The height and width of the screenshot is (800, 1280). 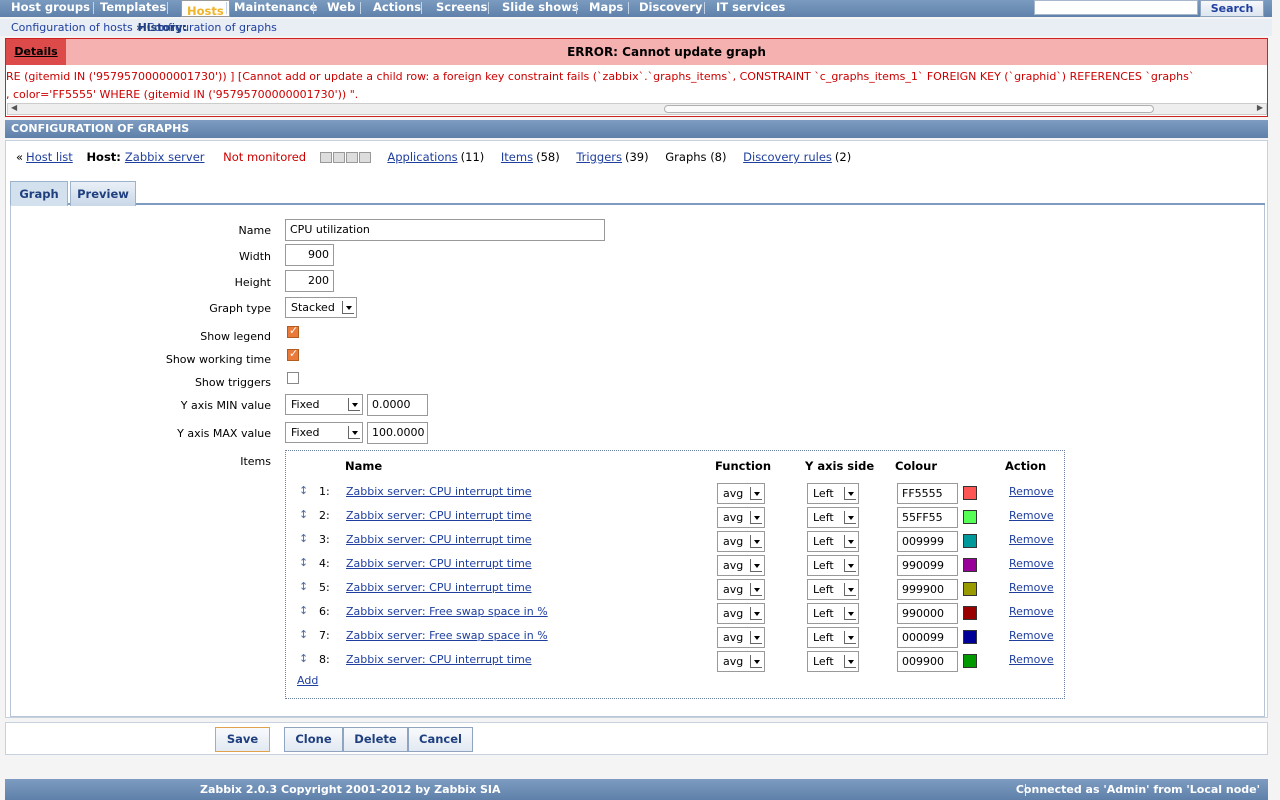 I want to click on show-triggers-checkbox, so click(x=293, y=378).